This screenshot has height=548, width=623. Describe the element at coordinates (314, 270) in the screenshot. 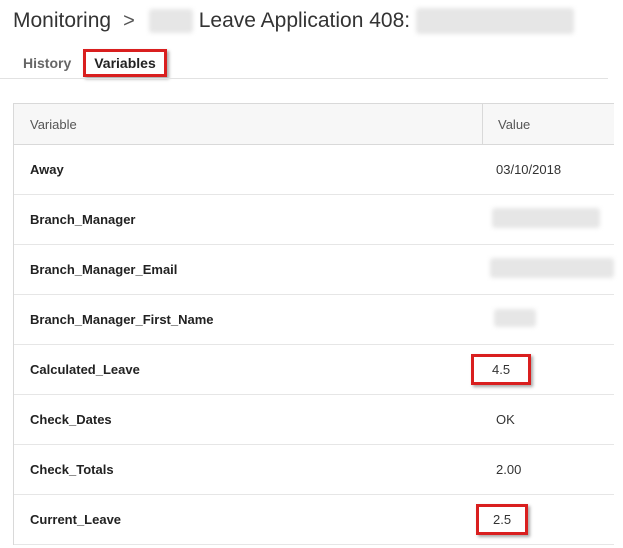

I see `table-row: Branch_Manager_Email` at that location.